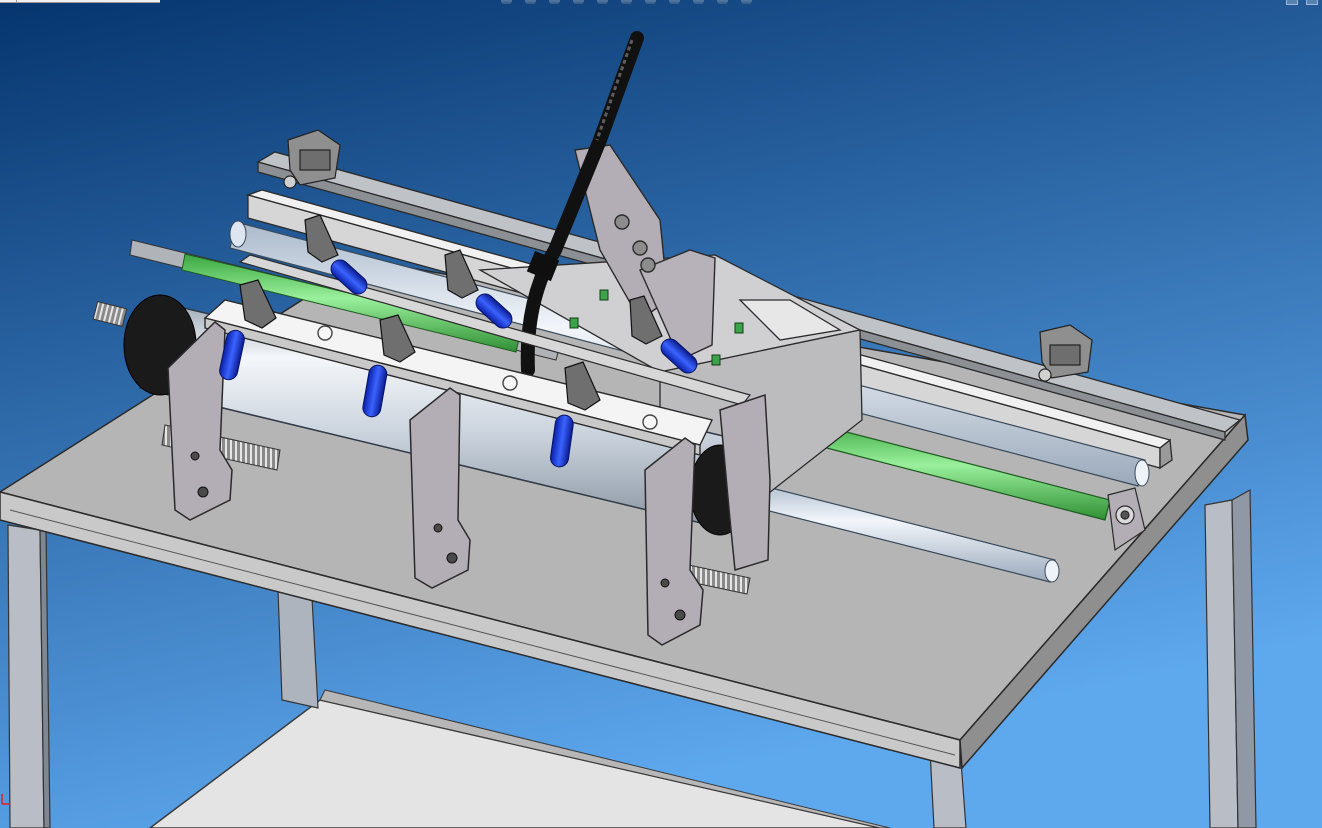  I want to click on window-controls, so click(1302, 2).